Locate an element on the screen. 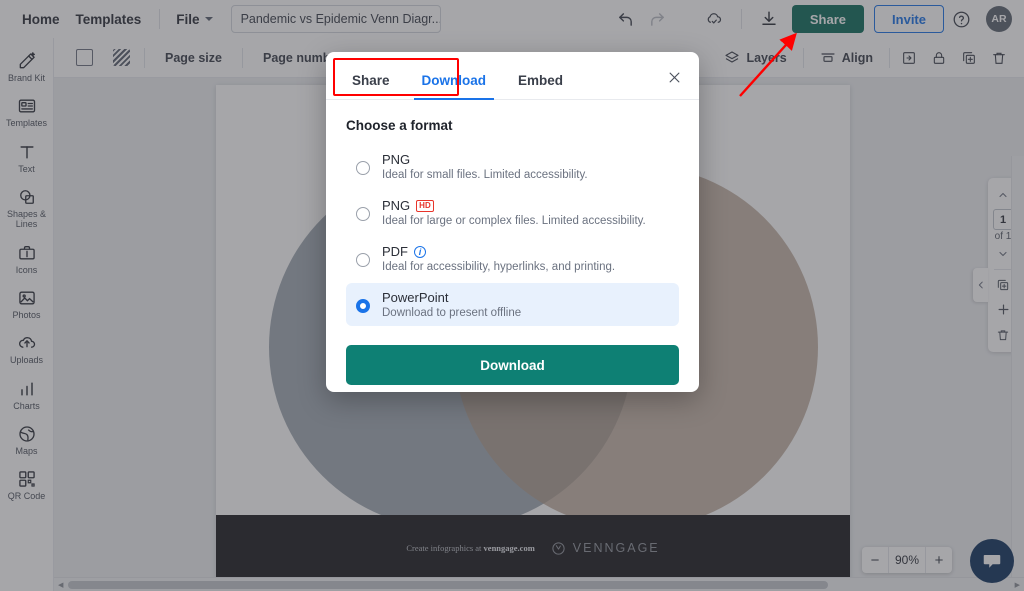  format-title: PNG HD is located at coordinates (514, 205).